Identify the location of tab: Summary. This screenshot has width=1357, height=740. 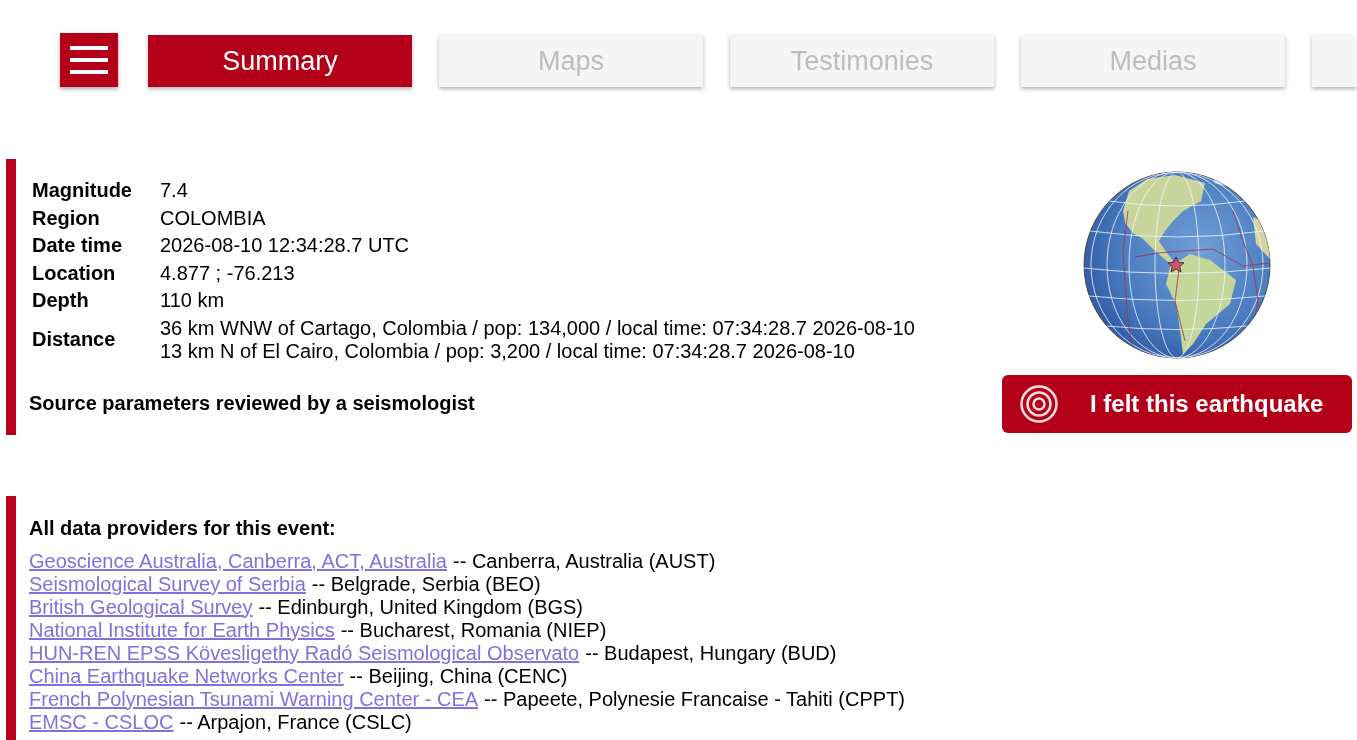
(280, 61).